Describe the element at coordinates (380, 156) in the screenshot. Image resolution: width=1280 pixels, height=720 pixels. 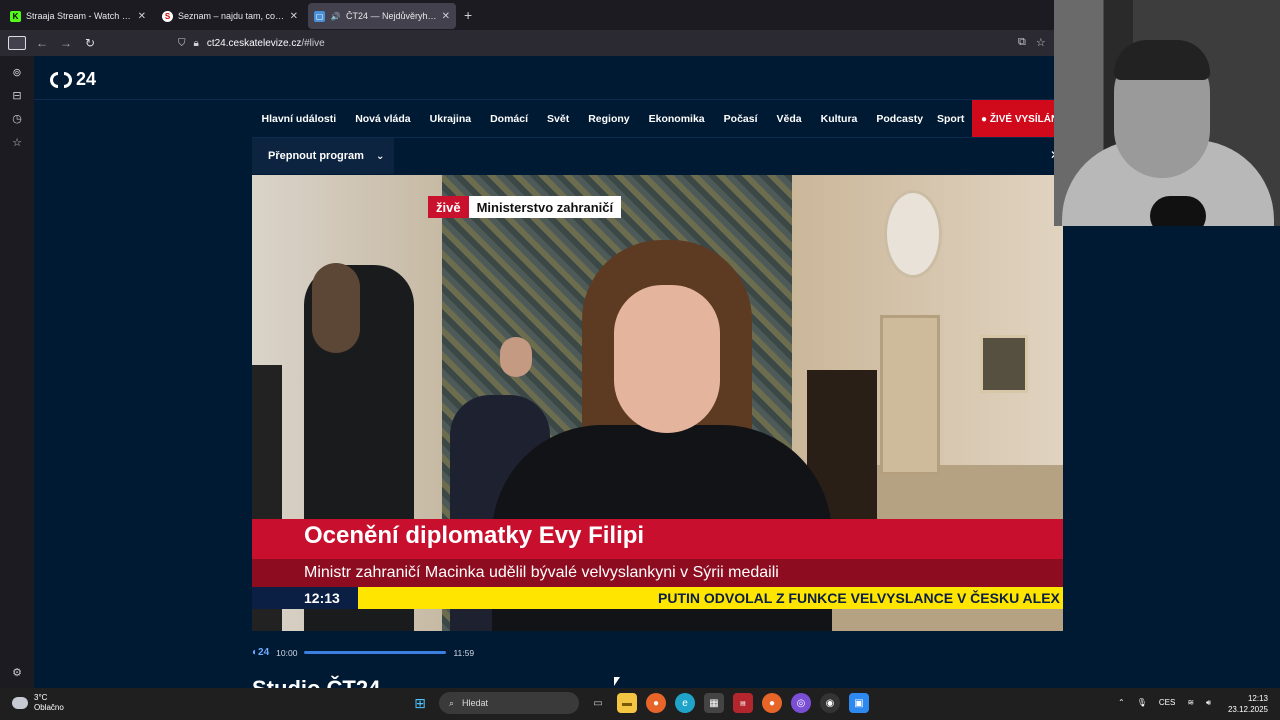
I see `chevron-down-icon: ⌄` at that location.